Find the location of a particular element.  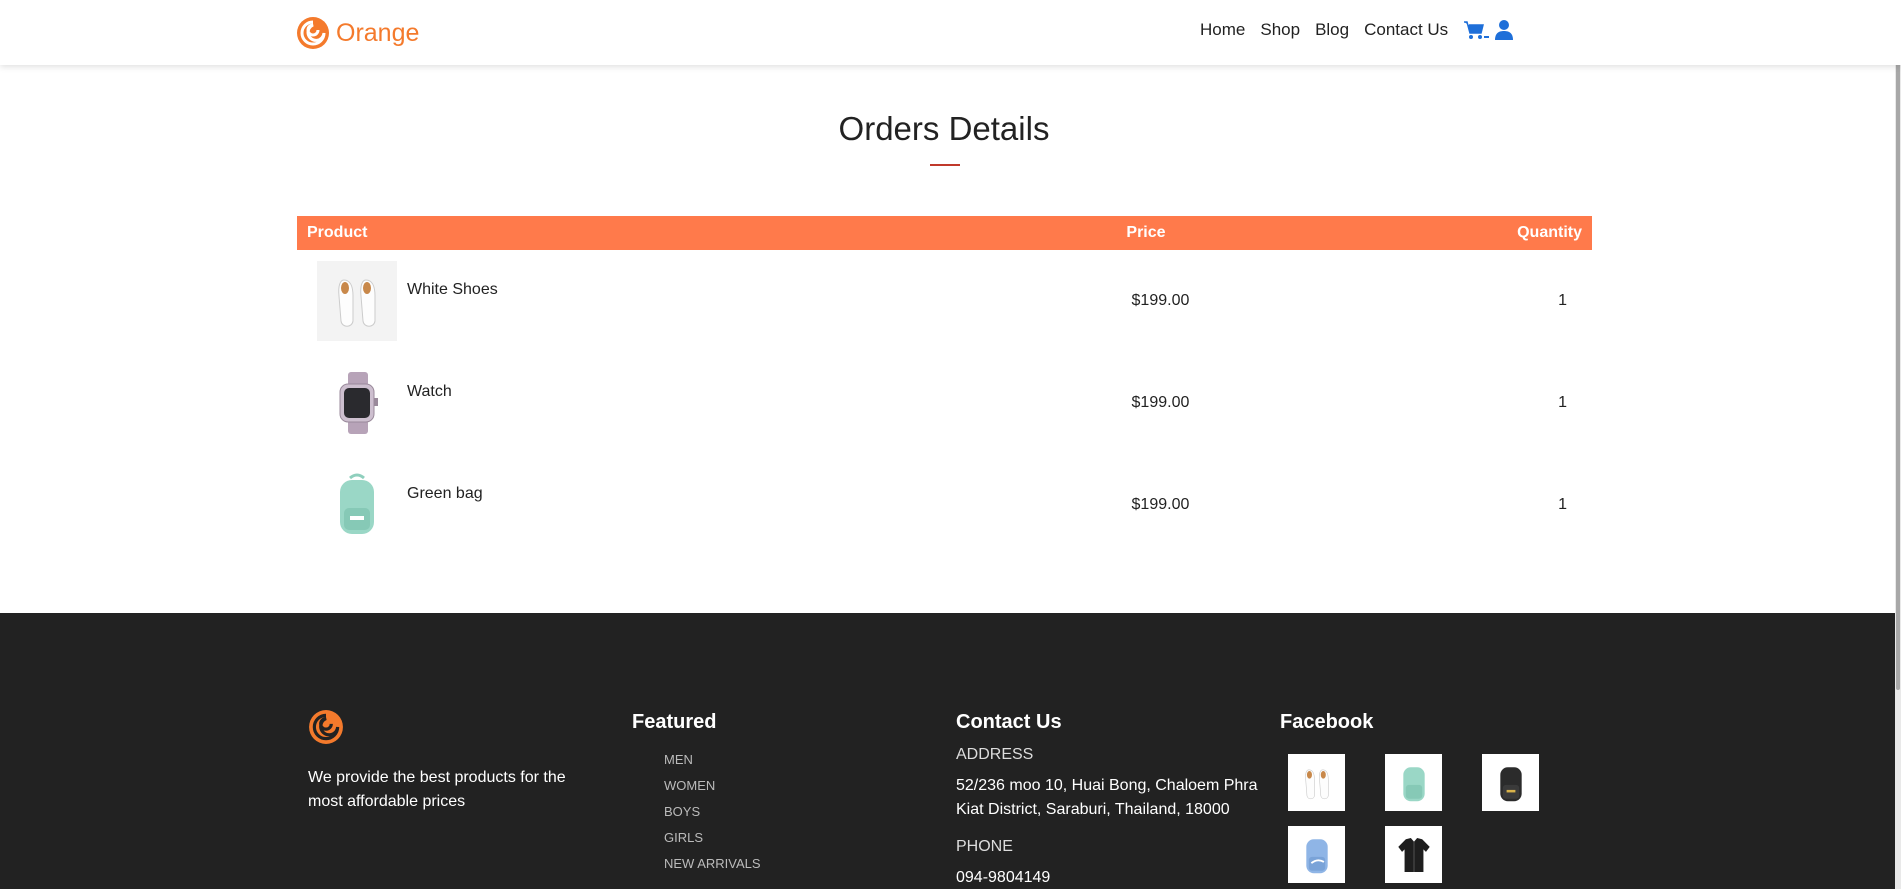

table-row: Watch $199.00 1 is located at coordinates (944, 403).